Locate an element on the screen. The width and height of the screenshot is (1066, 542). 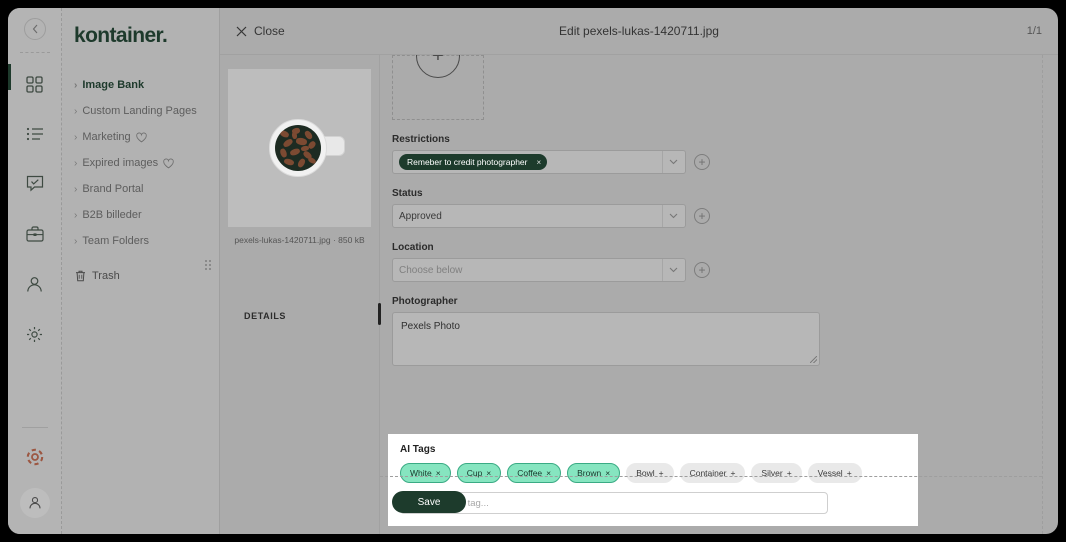
field-status: Status Approved + is located at coordinates (711, 208).